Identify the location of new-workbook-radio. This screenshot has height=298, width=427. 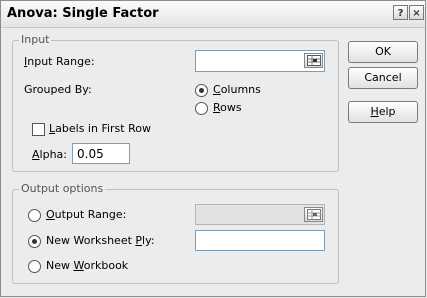
(34, 266).